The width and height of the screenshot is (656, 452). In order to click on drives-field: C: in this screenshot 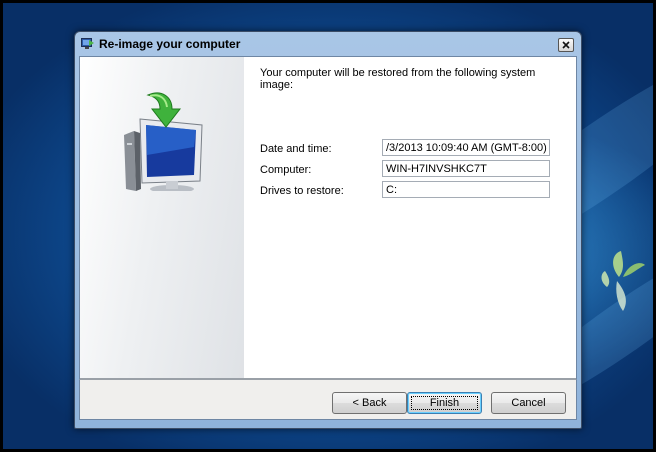, I will do `click(466, 189)`.